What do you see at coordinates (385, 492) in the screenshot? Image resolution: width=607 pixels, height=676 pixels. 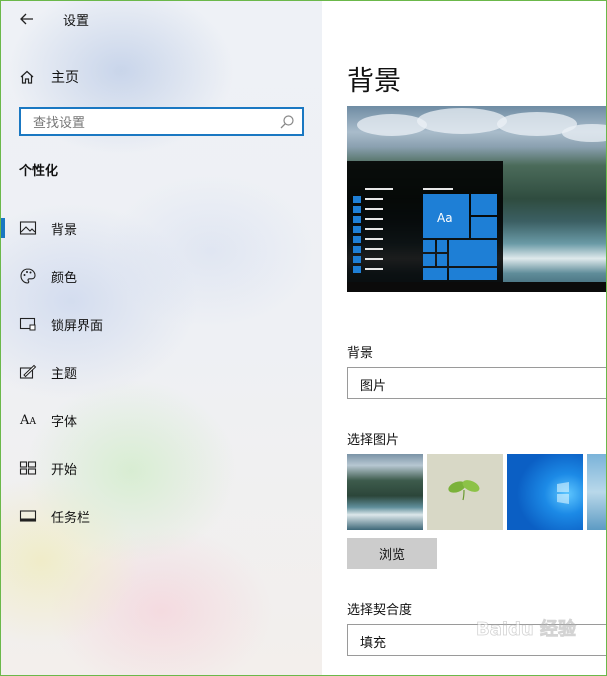 I see `thumbnail-coast` at bounding box center [385, 492].